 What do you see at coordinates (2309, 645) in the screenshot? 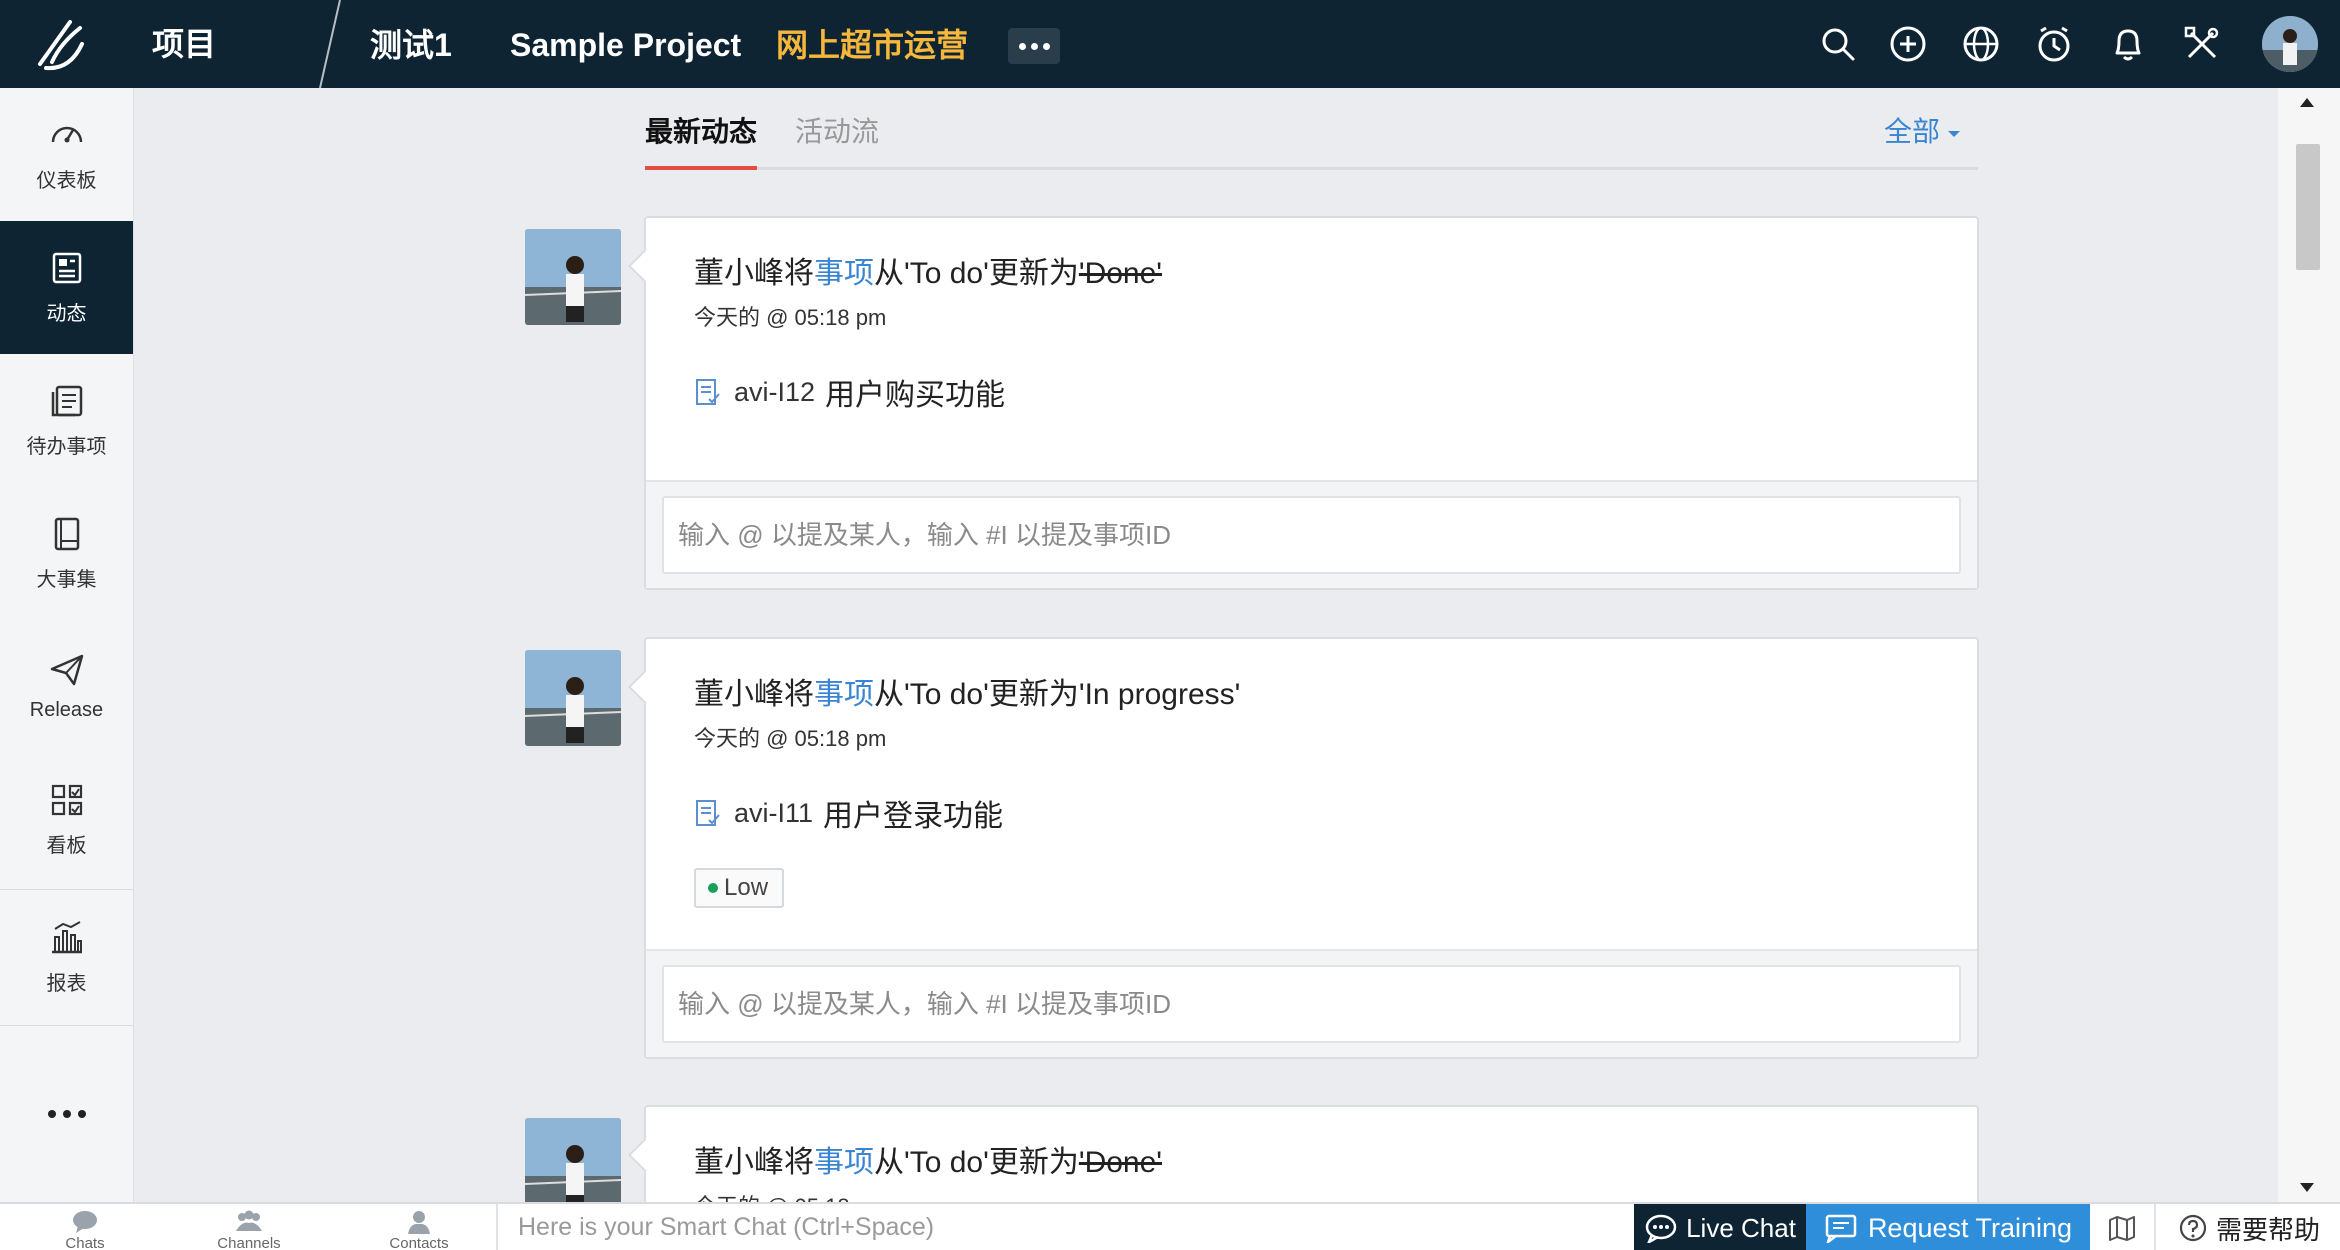
I see `scrollbar` at bounding box center [2309, 645].